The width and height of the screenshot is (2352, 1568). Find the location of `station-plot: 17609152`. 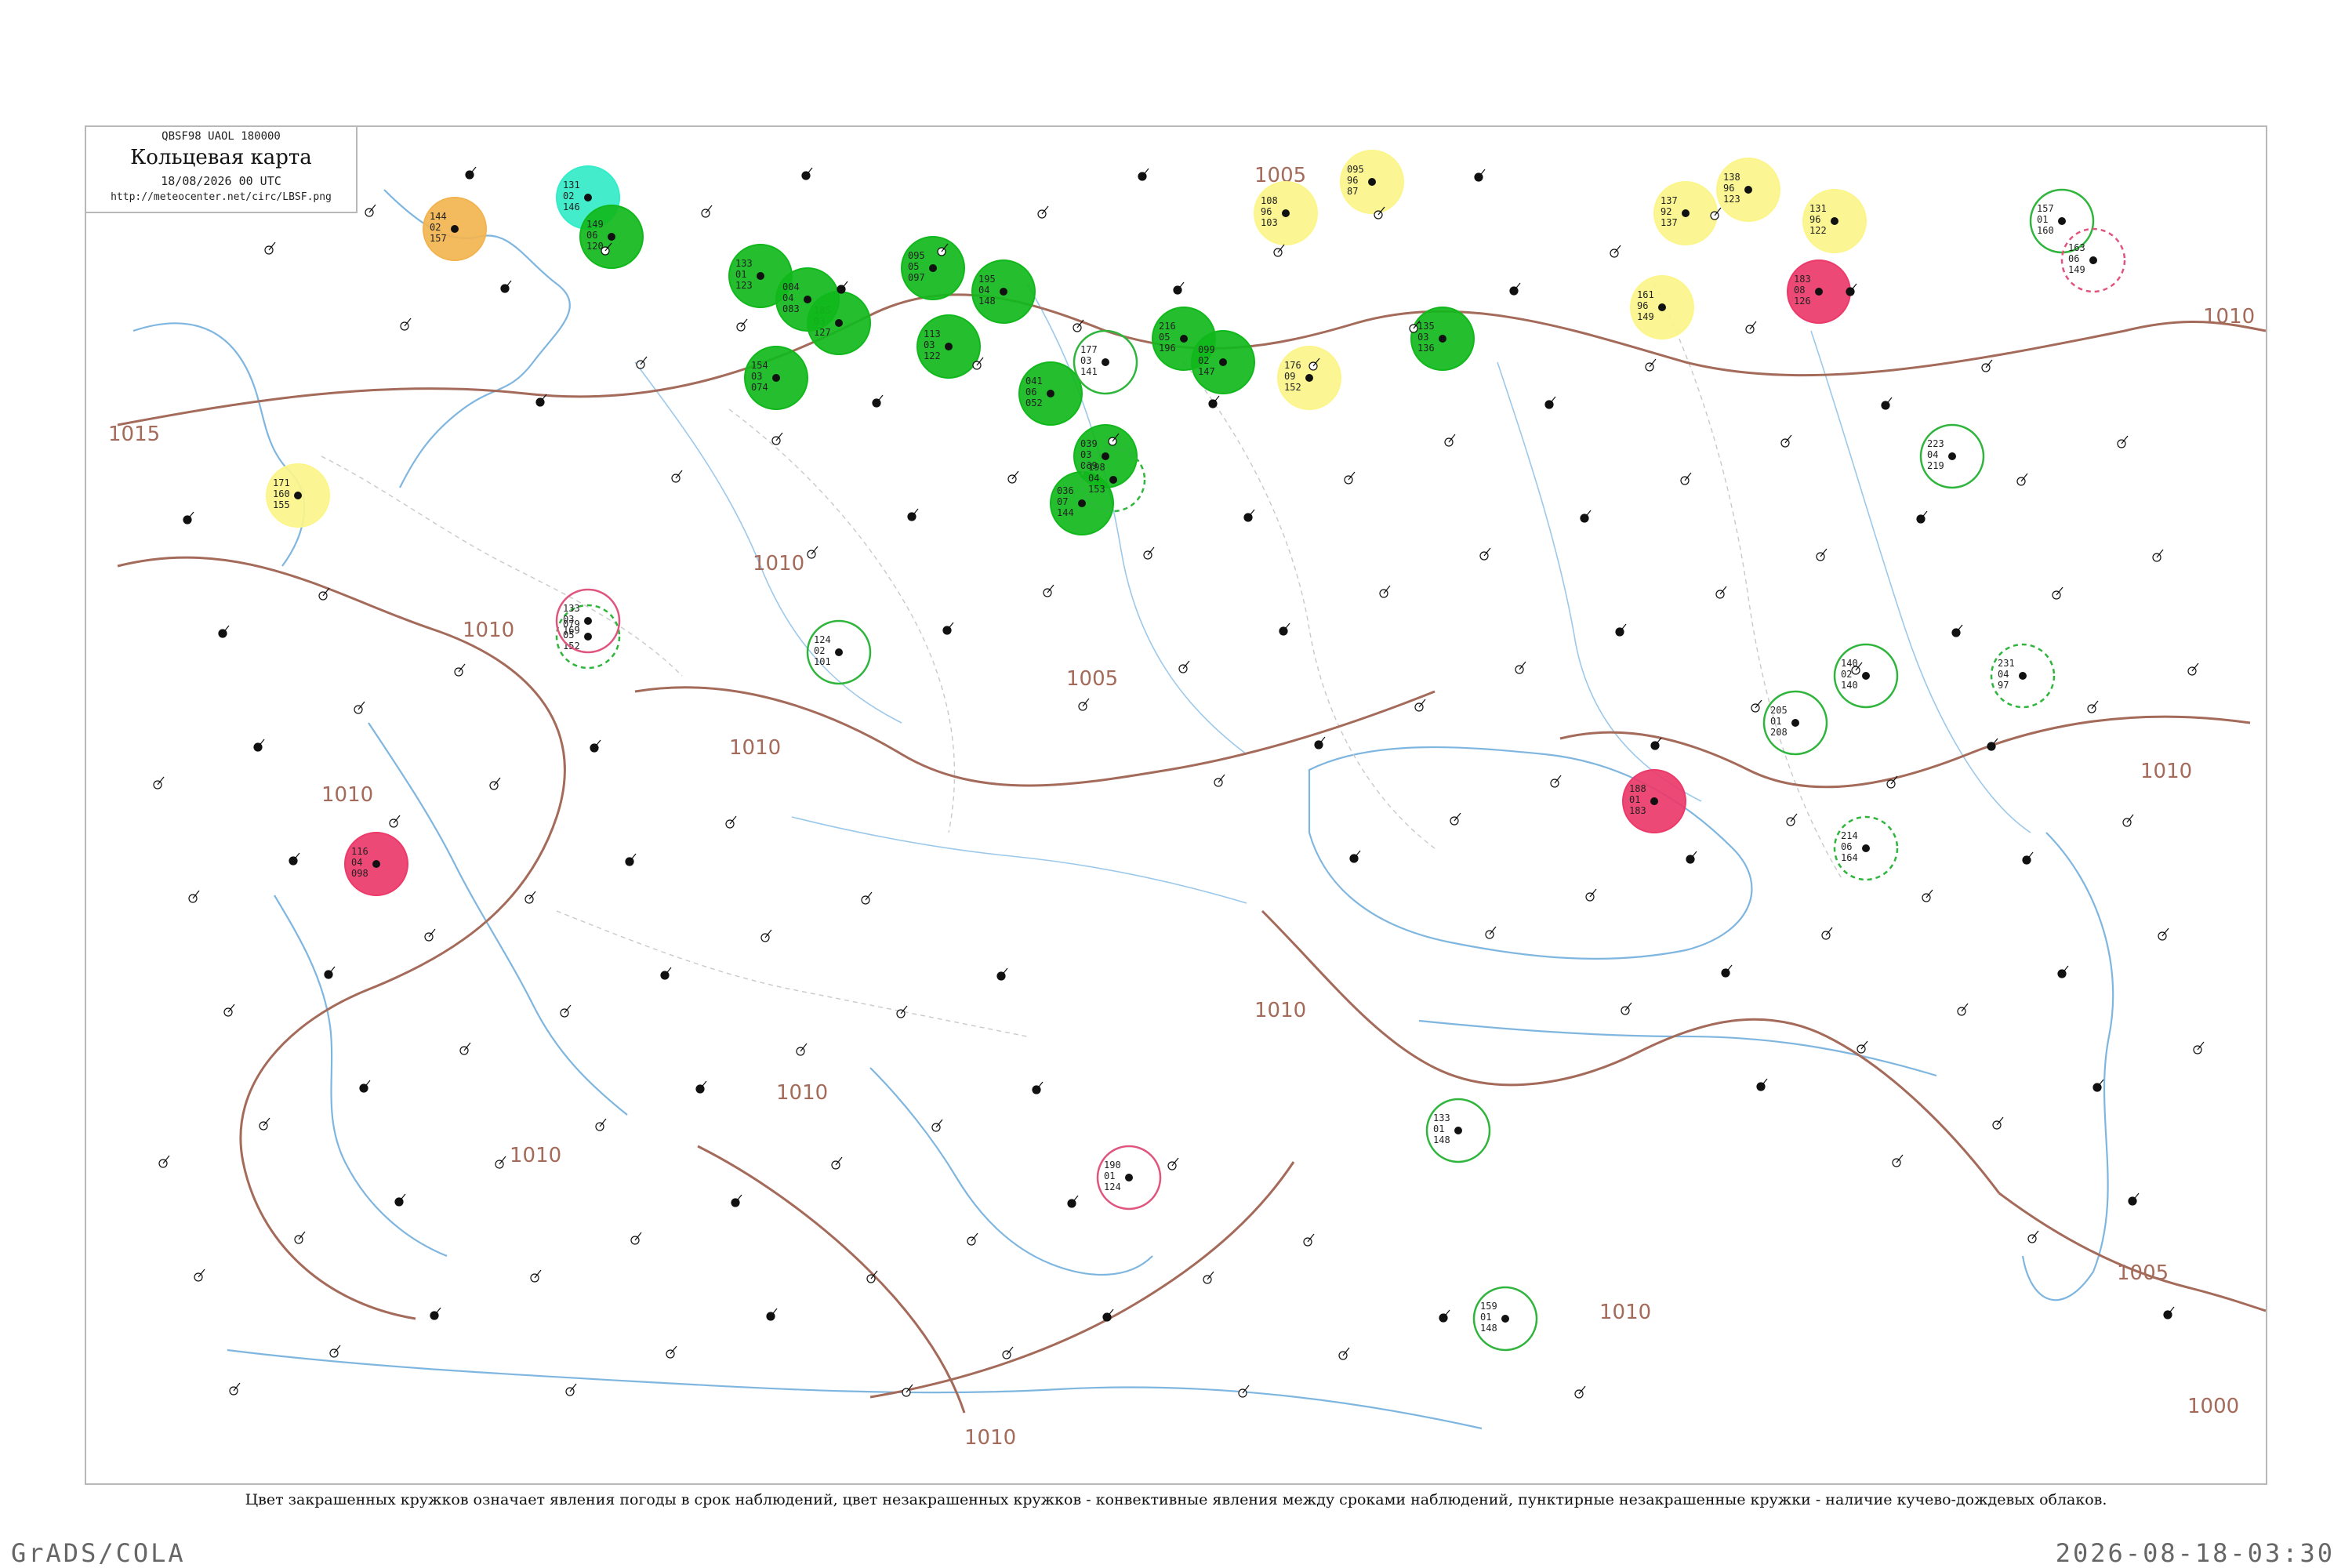

station-plot: 17609152 is located at coordinates (1309, 378).